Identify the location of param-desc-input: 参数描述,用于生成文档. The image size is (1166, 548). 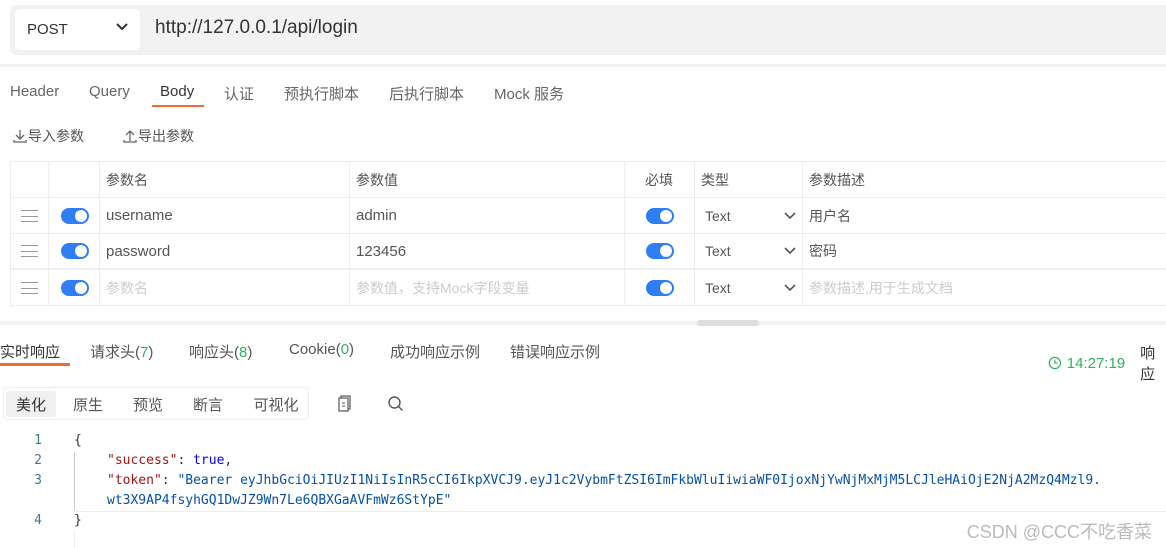
(984, 288).